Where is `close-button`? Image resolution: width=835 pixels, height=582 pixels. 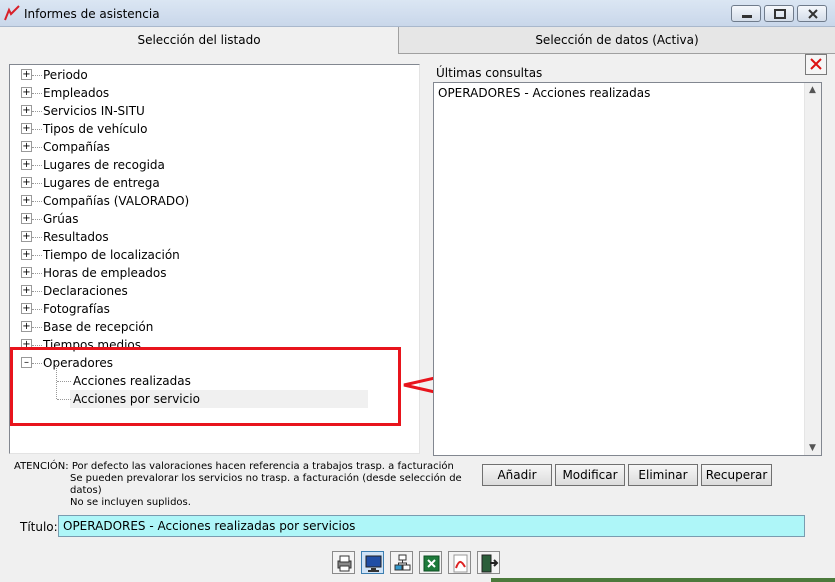
close-button is located at coordinates (812, 13).